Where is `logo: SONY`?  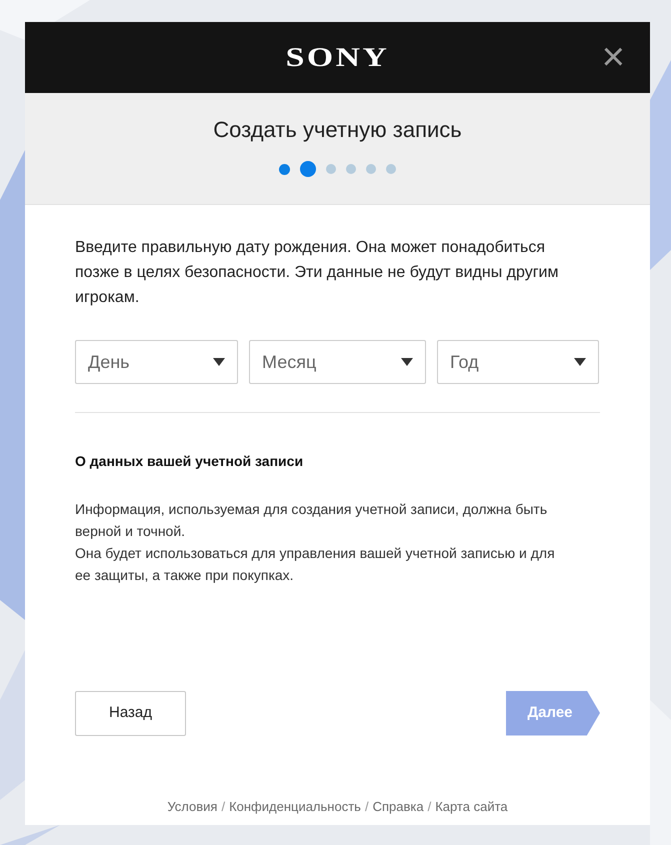
logo: SONY is located at coordinates (338, 57).